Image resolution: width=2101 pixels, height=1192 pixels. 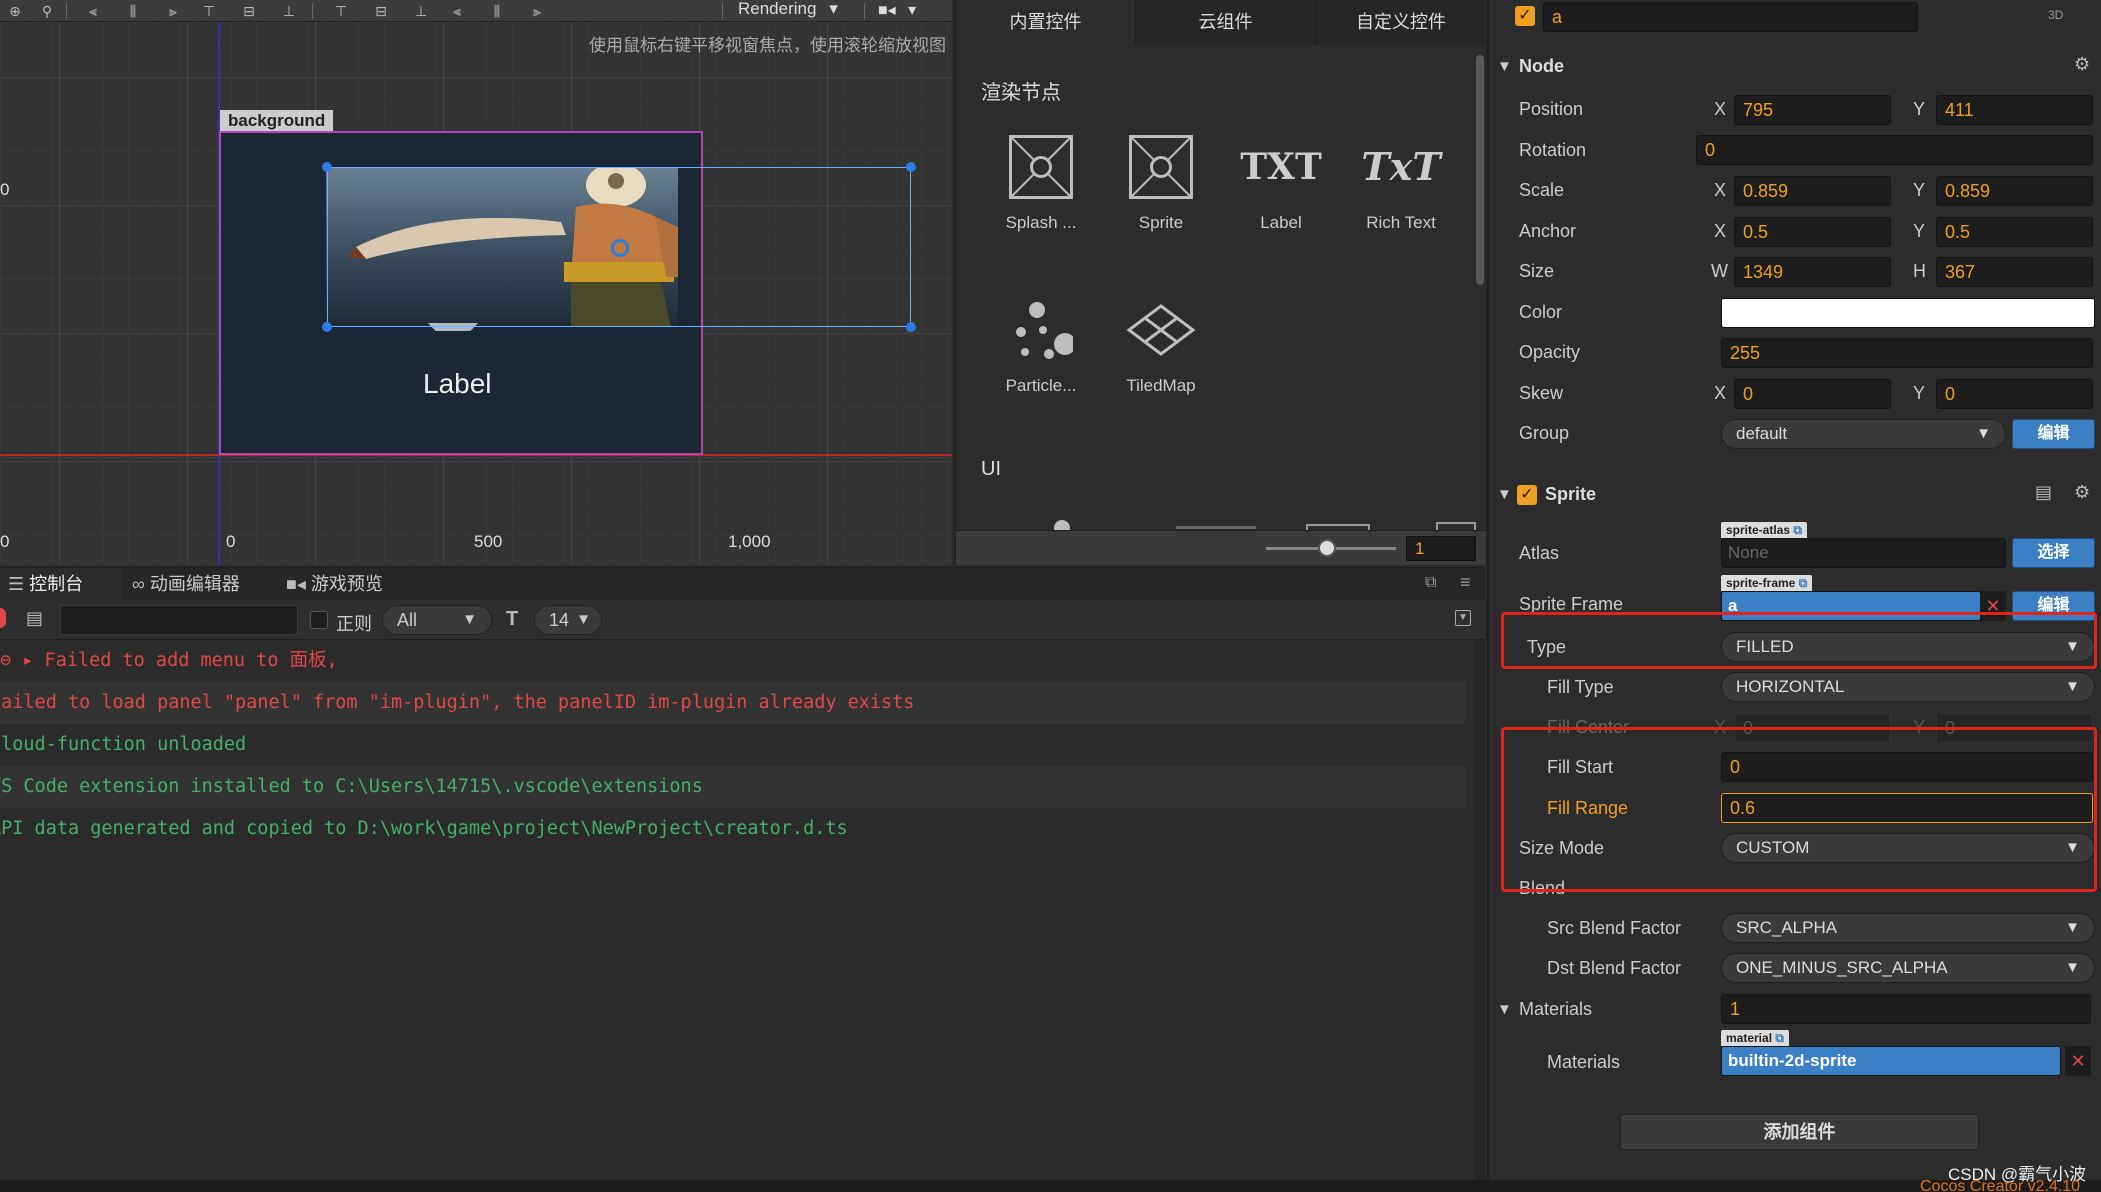 I want to click on align-left-icon: ⫷, so click(x=93, y=11).